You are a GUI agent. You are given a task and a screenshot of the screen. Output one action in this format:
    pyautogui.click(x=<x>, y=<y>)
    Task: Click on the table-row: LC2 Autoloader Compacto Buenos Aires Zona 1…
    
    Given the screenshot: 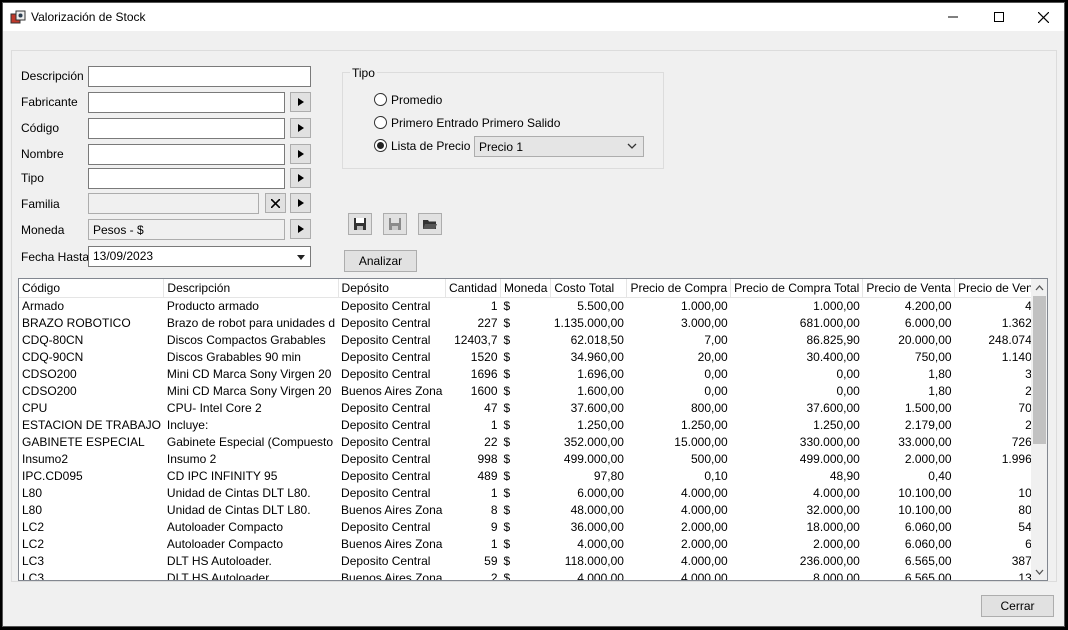 What is the action you would take?
    pyautogui.click(x=533, y=543)
    